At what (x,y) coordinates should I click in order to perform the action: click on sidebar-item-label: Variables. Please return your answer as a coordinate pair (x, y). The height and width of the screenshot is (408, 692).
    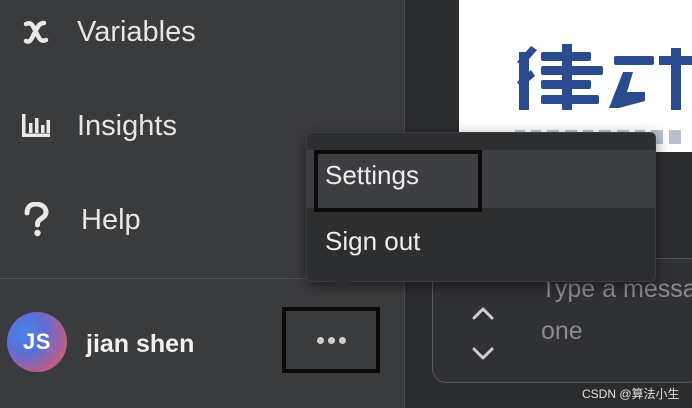
    Looking at the image, I should click on (136, 32).